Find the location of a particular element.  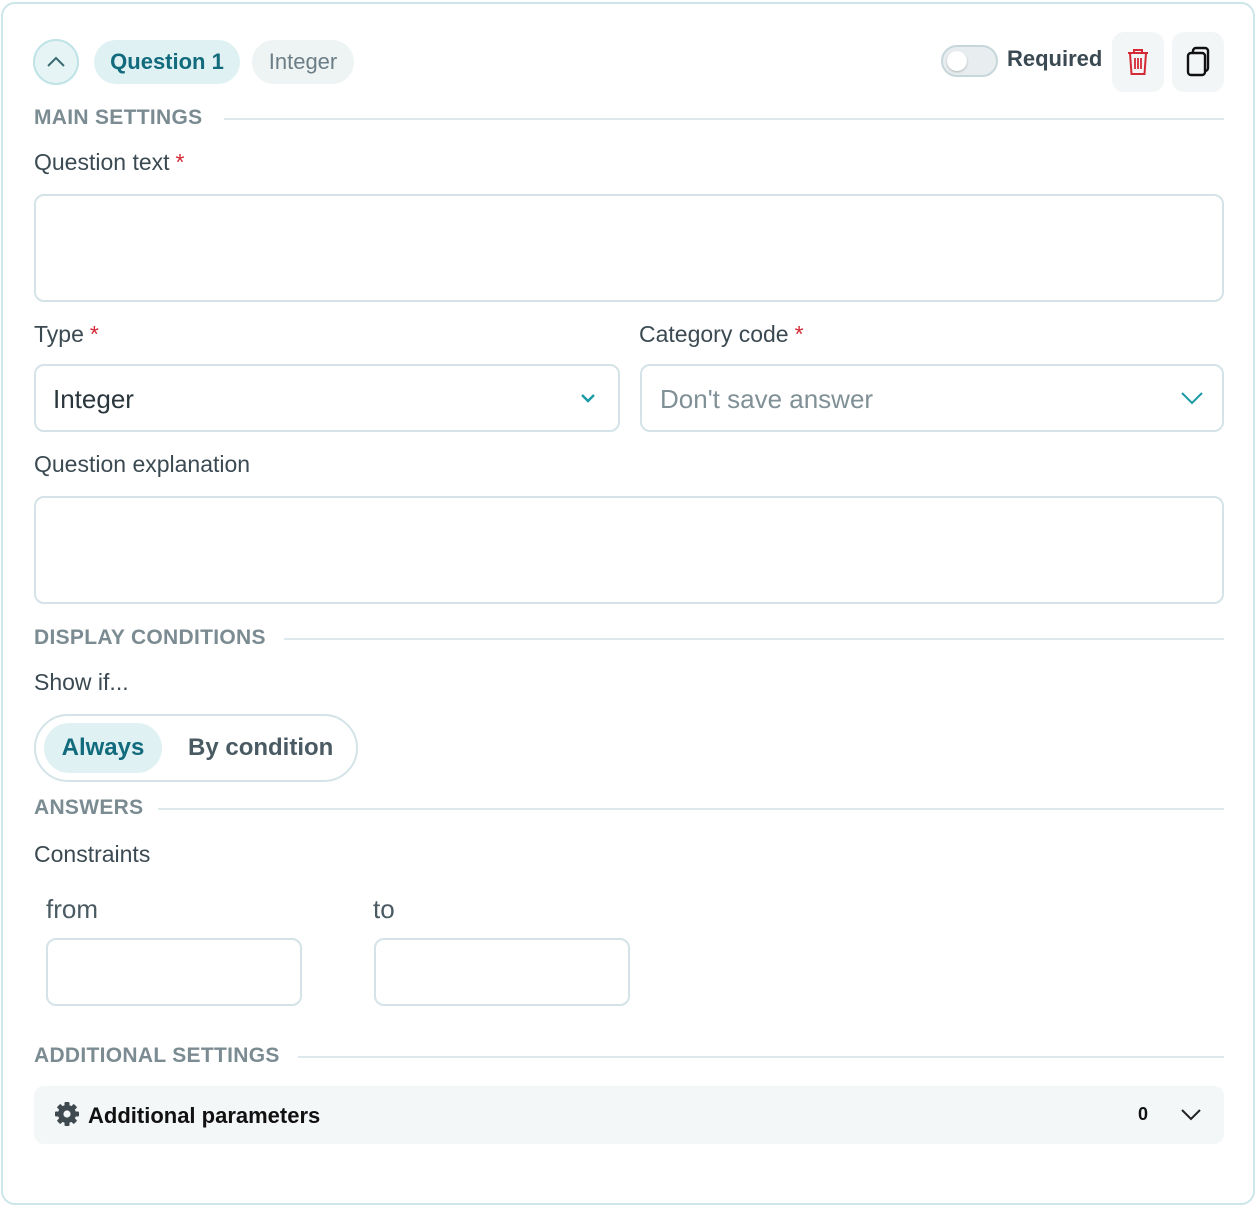

constraints-label: Constraints is located at coordinates (92, 854).